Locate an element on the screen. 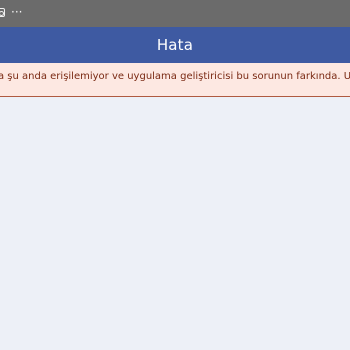 Image resolution: width=350 pixels, height=350 pixels. app-bar: Hata is located at coordinates (175, 45).